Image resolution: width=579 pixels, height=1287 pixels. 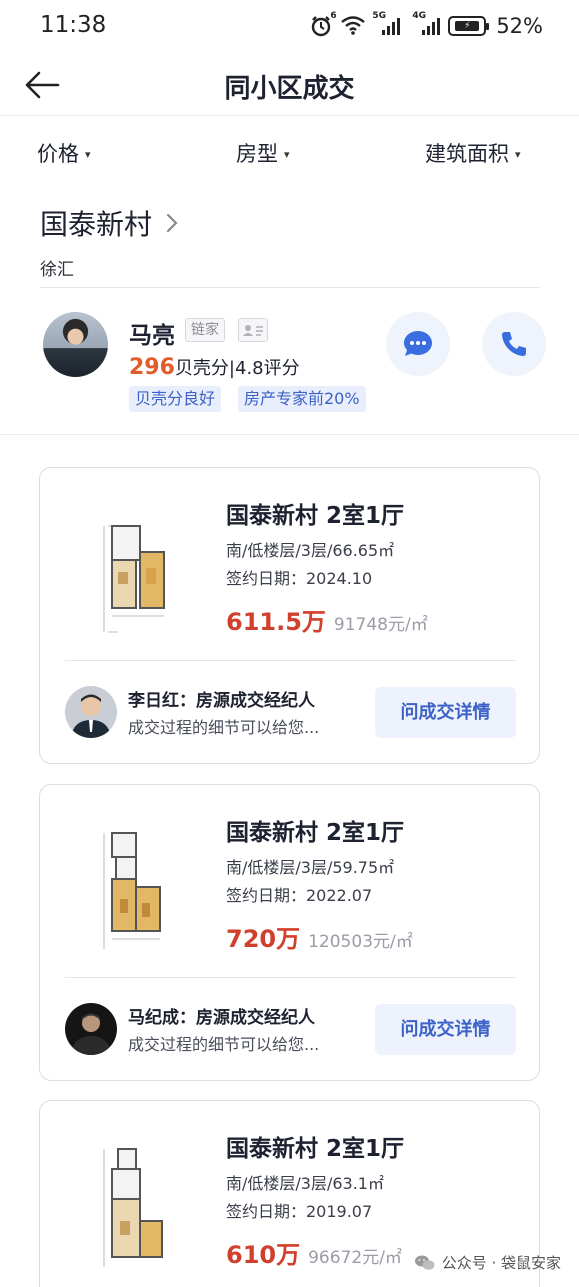 What do you see at coordinates (299, 578) in the screenshot?
I see `deal-sign-date: 签约日期：2024.10` at bounding box center [299, 578].